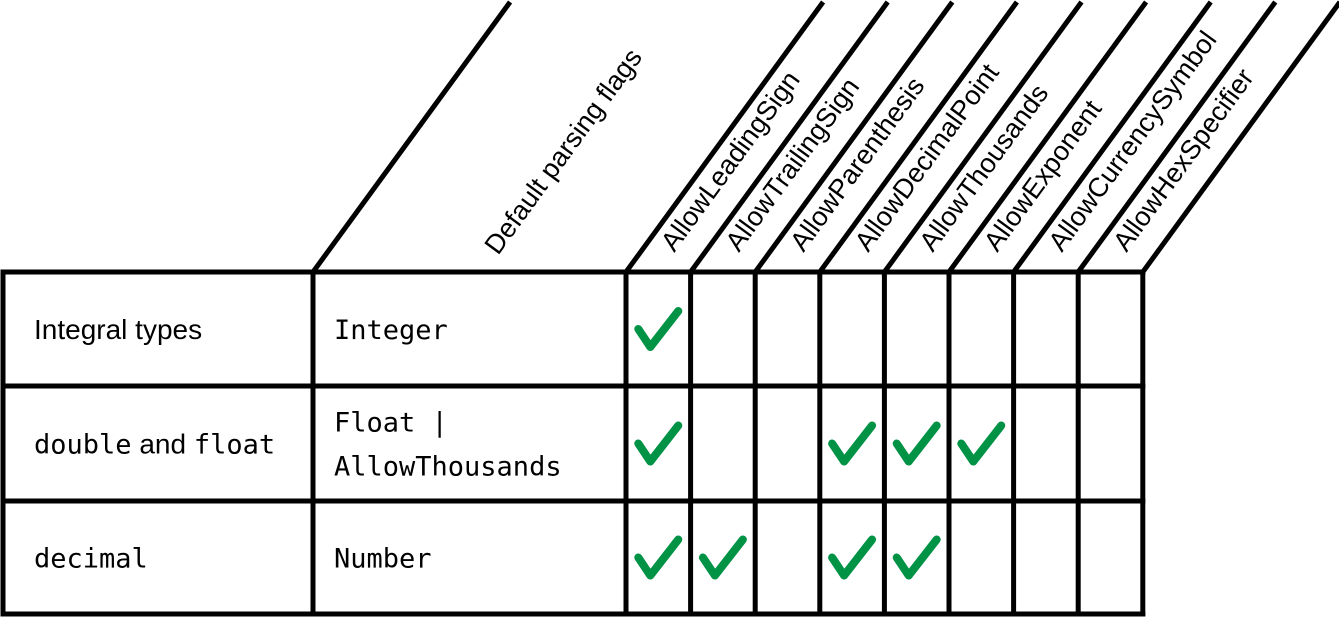 This screenshot has width=1339, height=617. I want to click on row-type-label: decimal, so click(91, 559).